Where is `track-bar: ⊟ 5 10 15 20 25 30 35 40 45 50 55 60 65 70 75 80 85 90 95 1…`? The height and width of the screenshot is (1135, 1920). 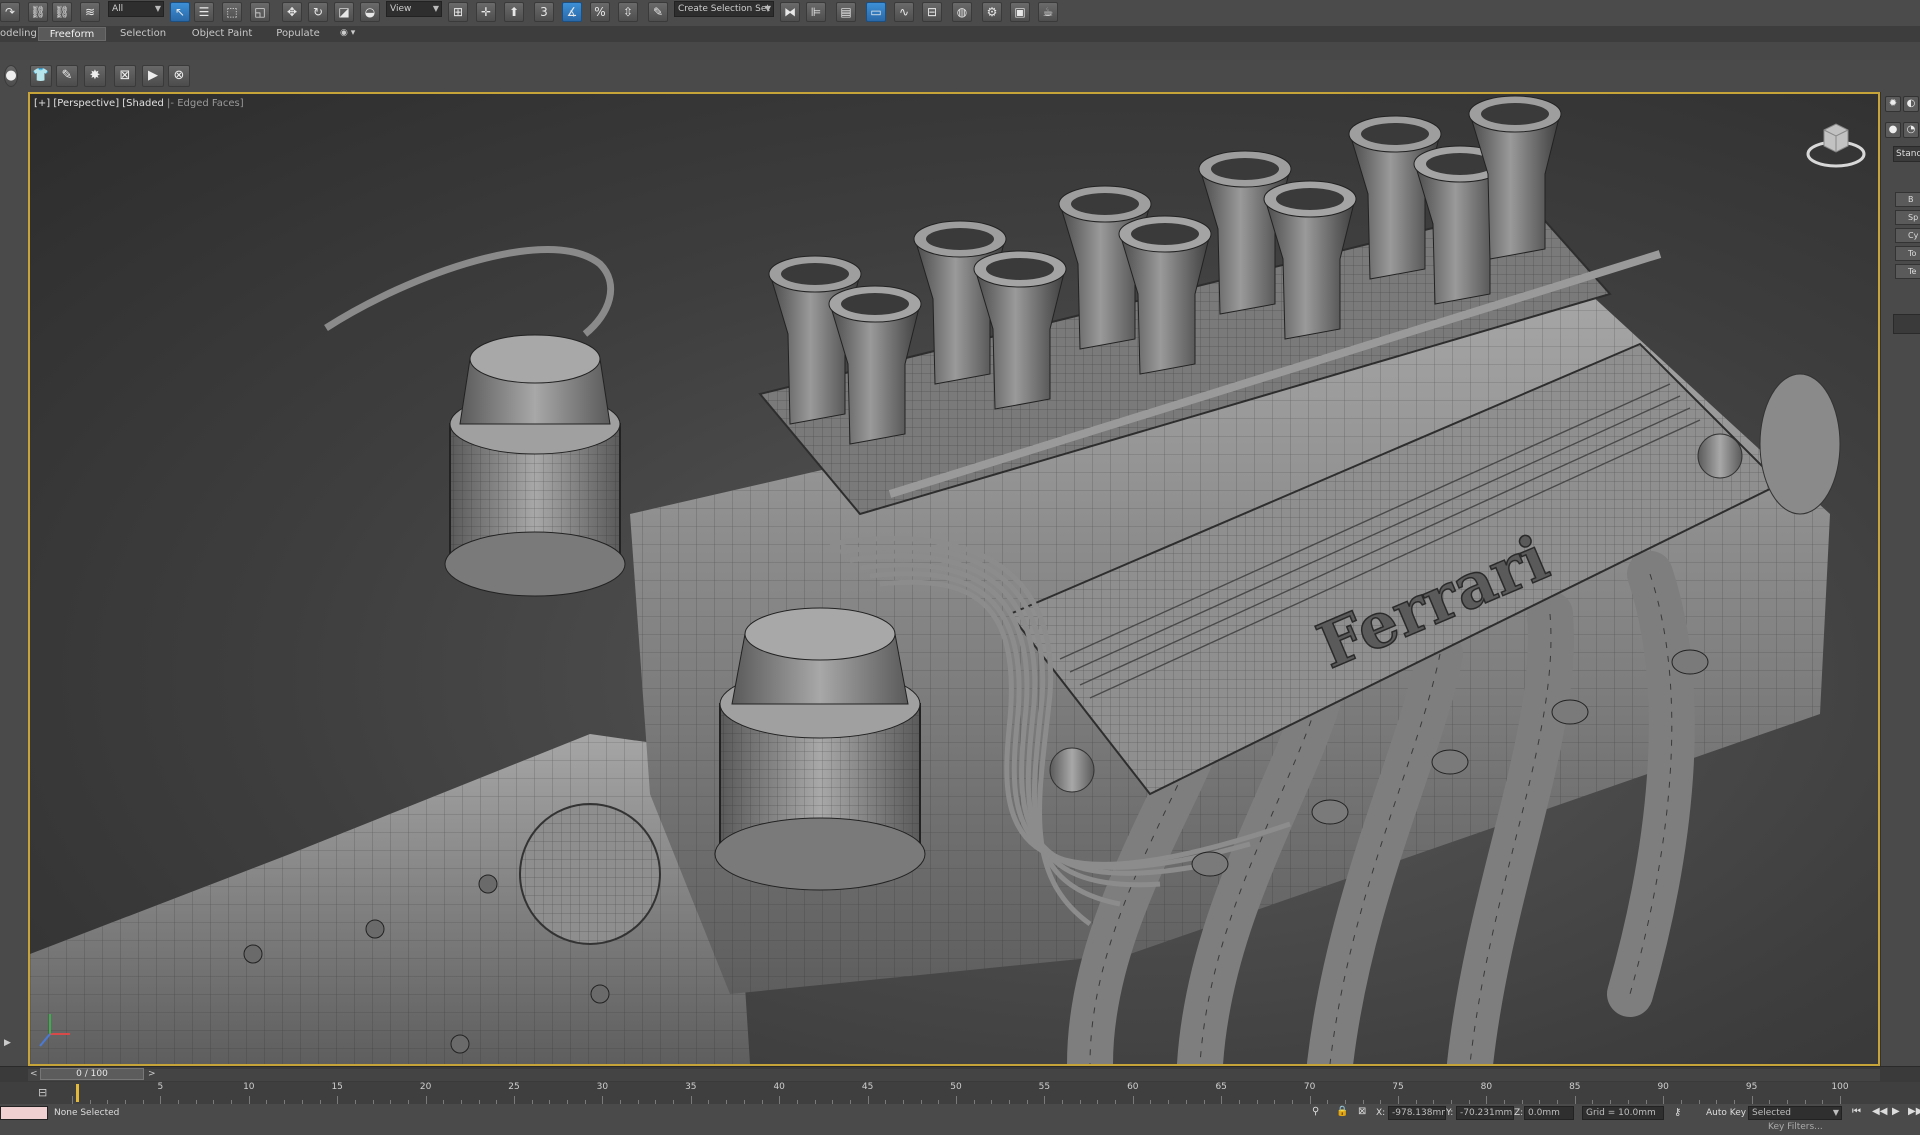 track-bar: ⊟ 5 10 15 20 25 30 35 40 45 50 55 60 65 70 75 80 85 90 95 1… is located at coordinates (960, 1093).